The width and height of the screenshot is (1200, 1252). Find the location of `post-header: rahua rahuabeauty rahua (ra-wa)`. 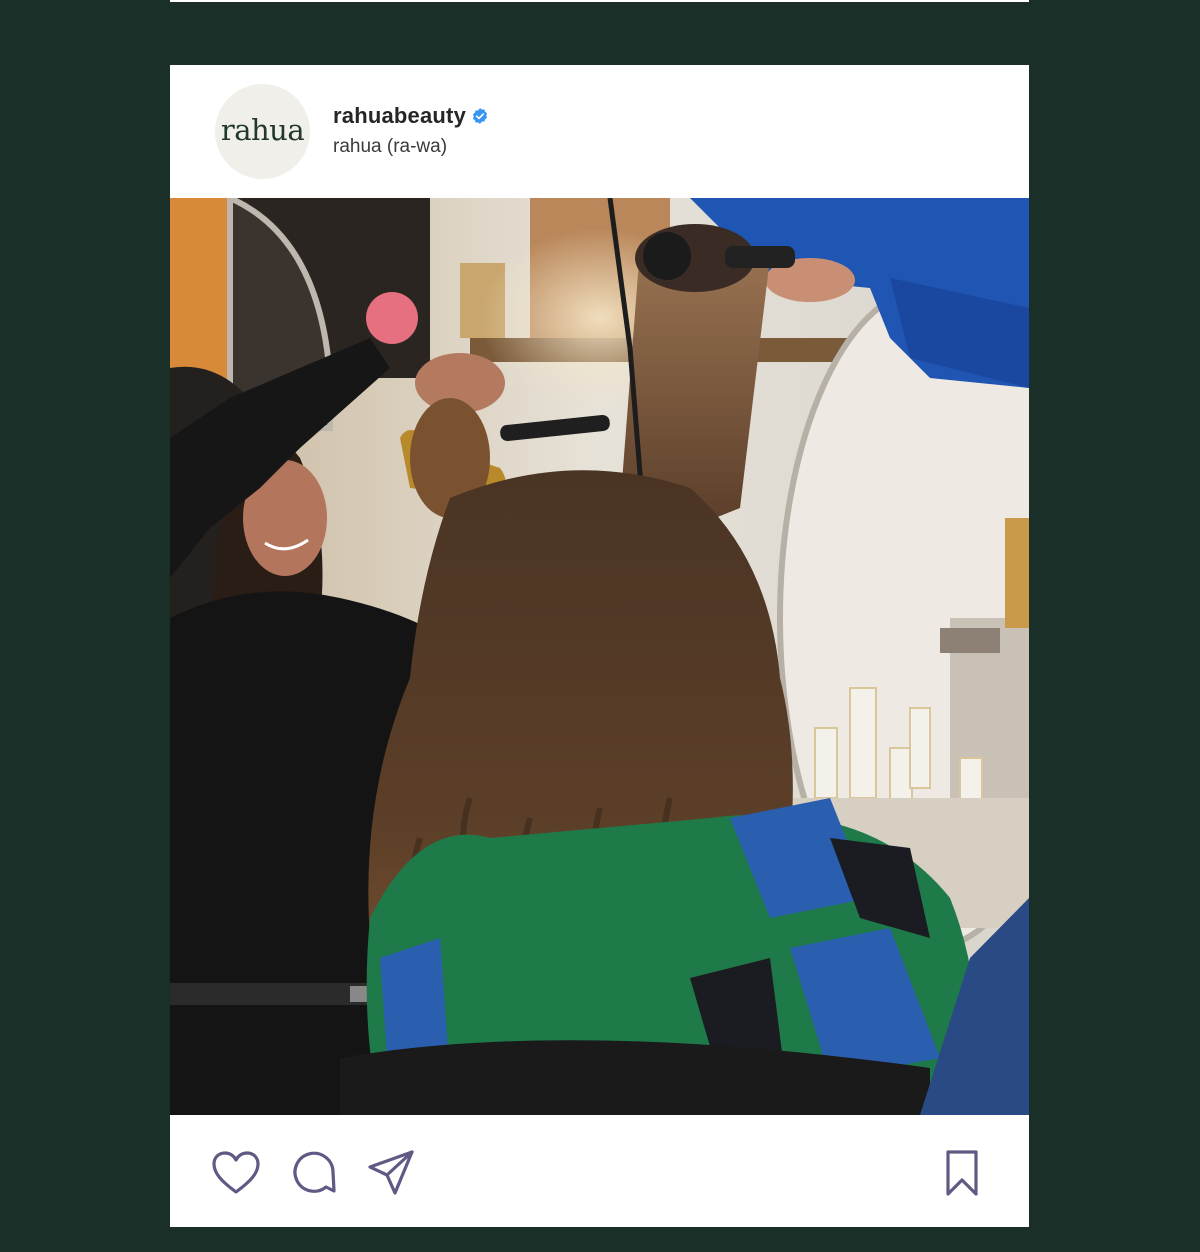

post-header: rahua rahuabeauty rahua (ra-wa) is located at coordinates (599, 131).